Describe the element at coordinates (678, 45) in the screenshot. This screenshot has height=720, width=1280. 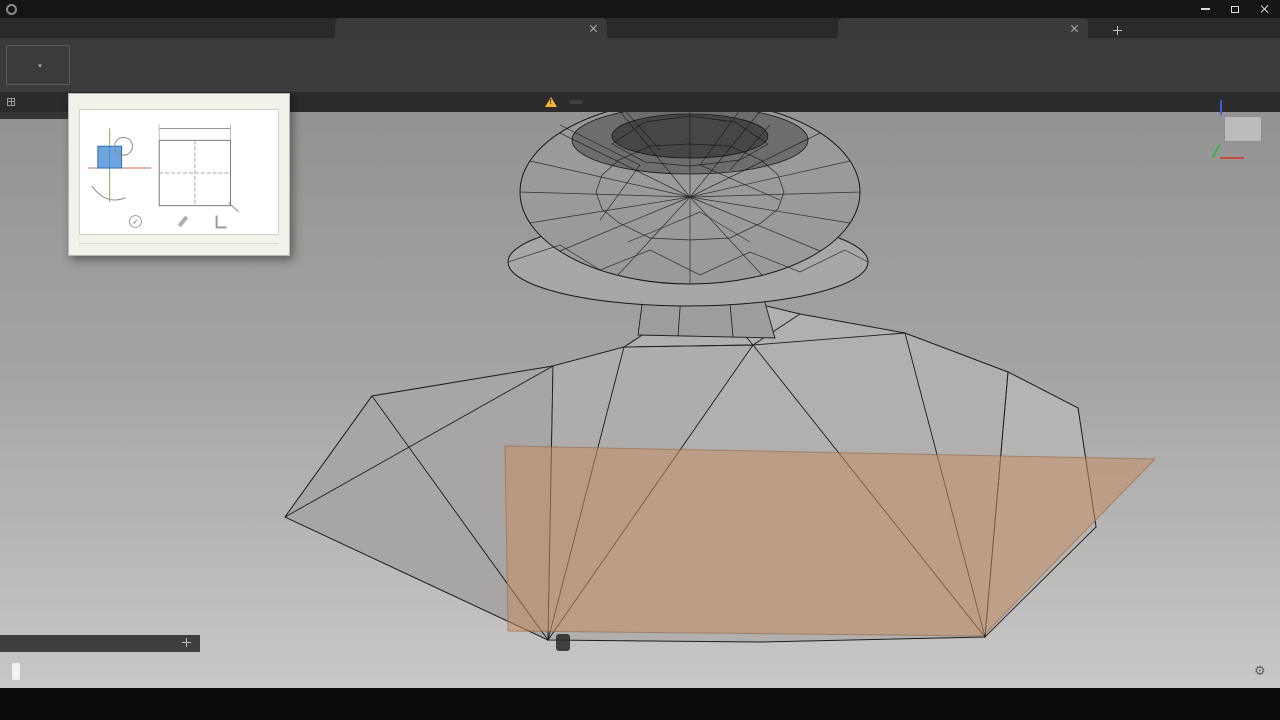
I see `ribbon-tabs` at that location.